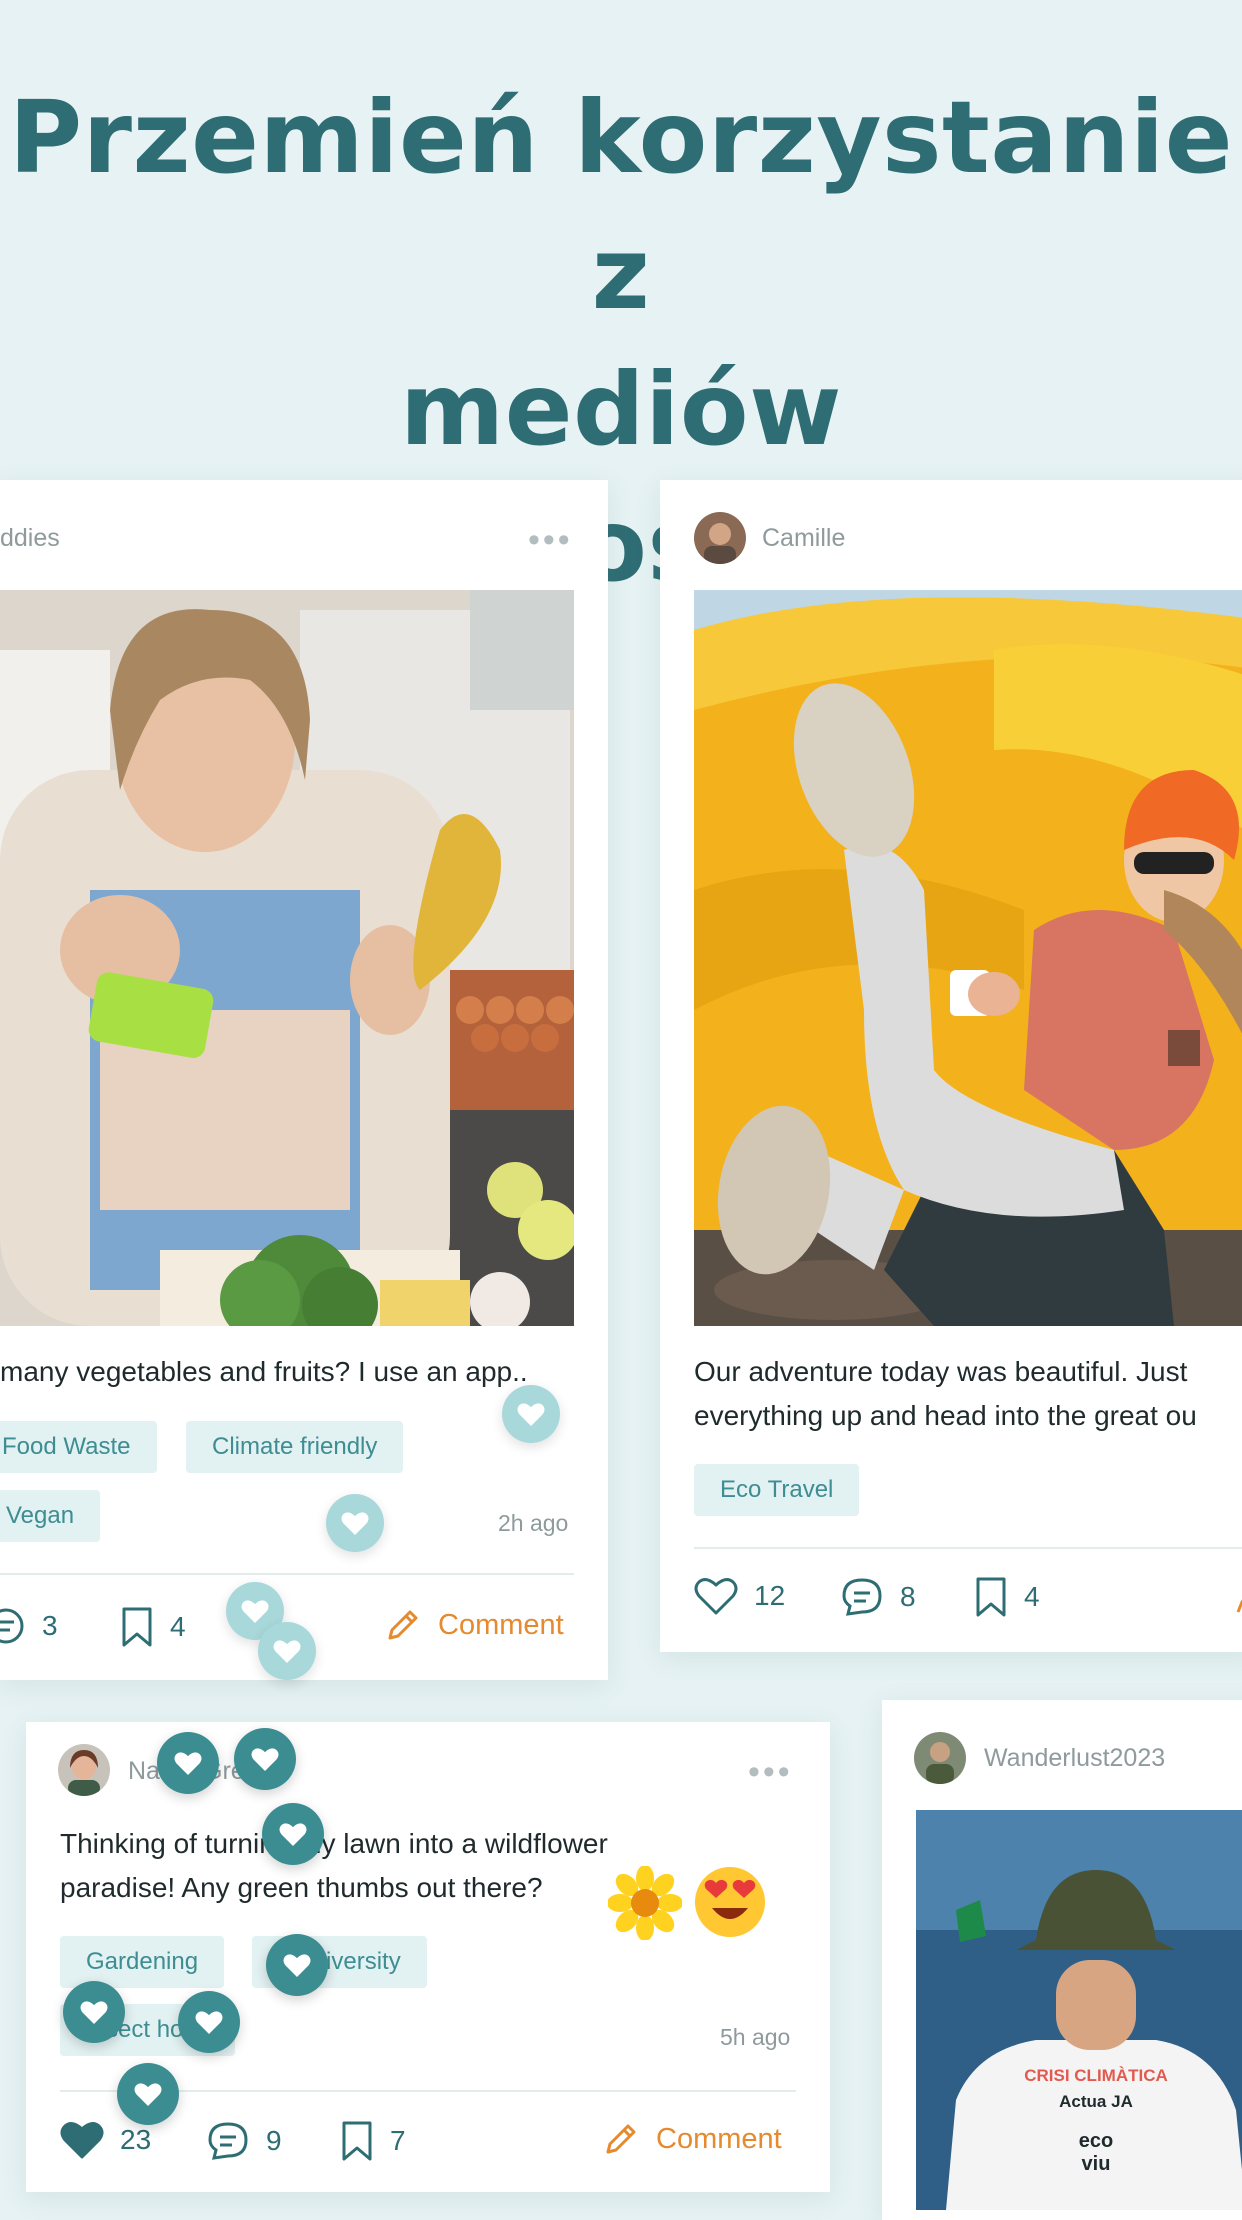 Image resolution: width=1242 pixels, height=2220 pixels. What do you see at coordinates (1096, 2141) in the screenshot?
I see `shirt-line-3: eco` at bounding box center [1096, 2141].